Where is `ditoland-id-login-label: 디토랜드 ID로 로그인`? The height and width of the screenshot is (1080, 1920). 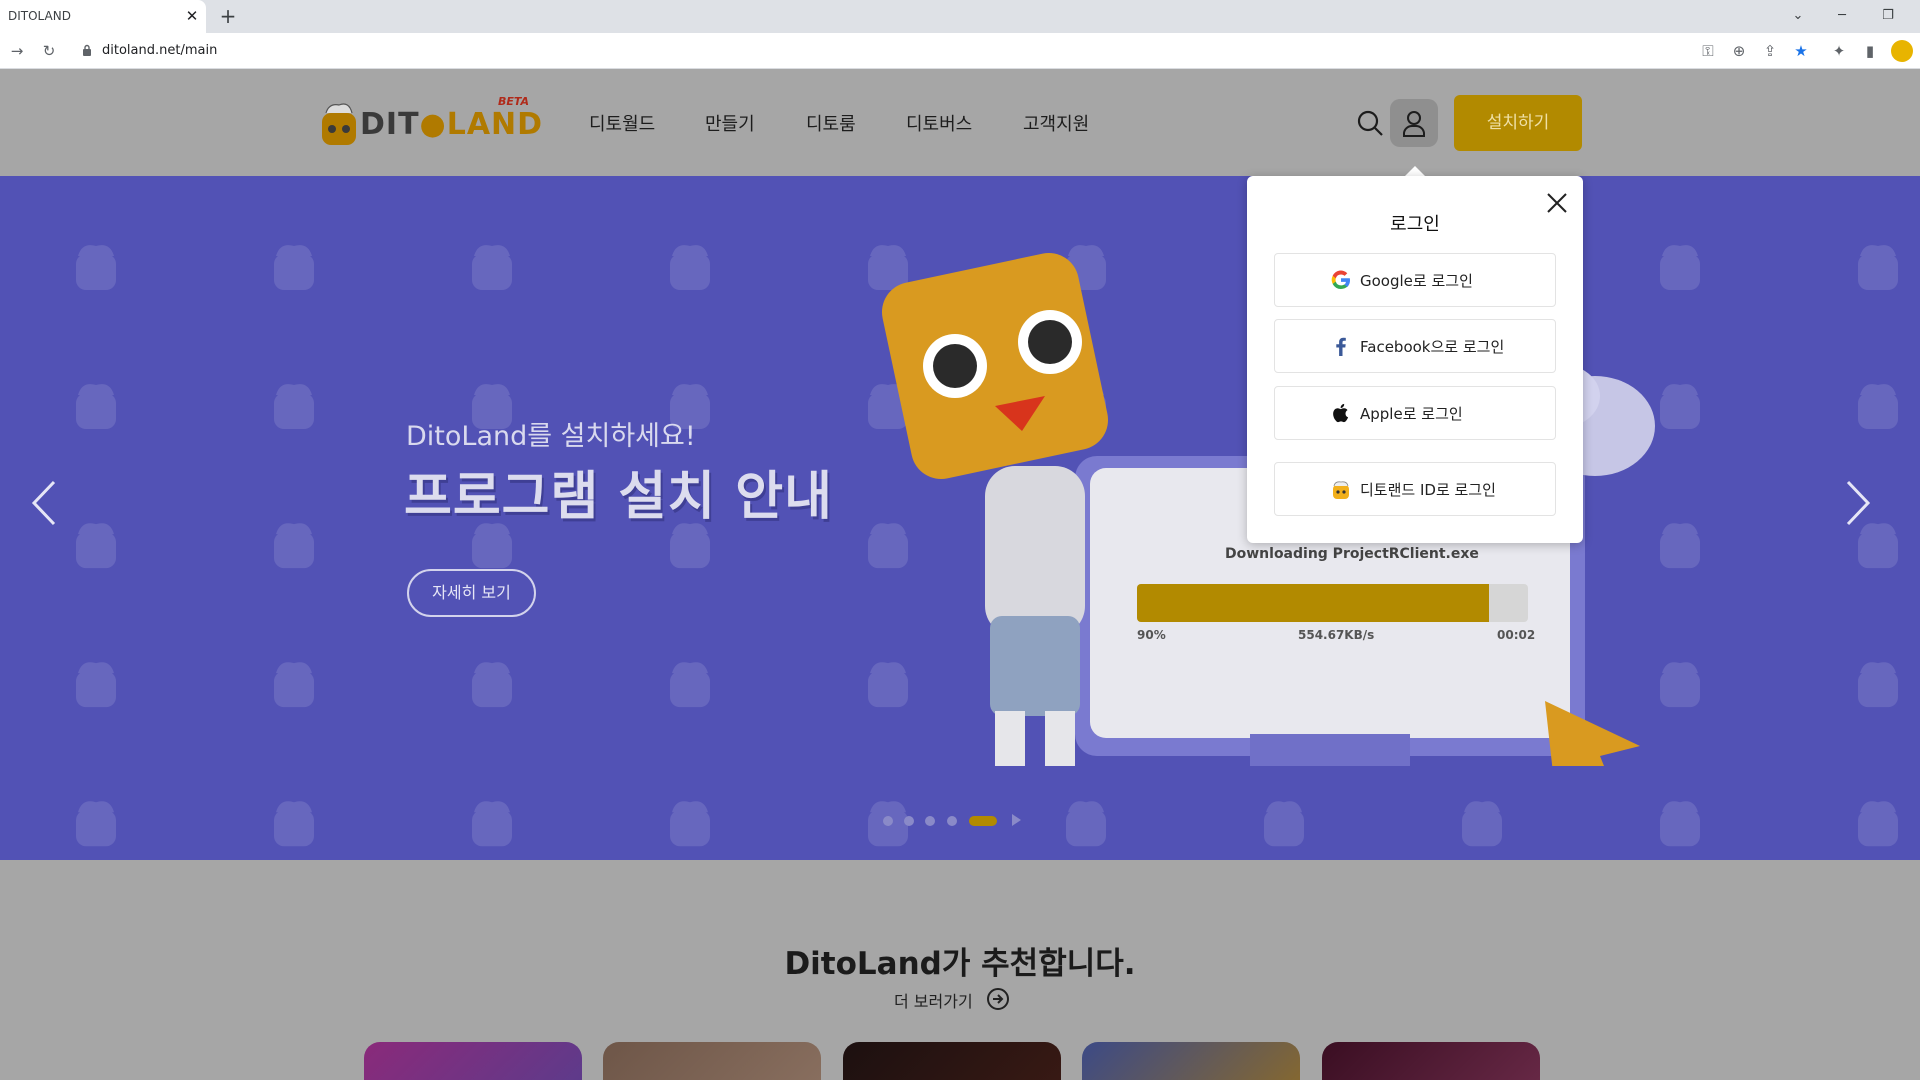
ditoland-id-login-label: 디토랜드 ID로 로그인 is located at coordinates (1428, 490).